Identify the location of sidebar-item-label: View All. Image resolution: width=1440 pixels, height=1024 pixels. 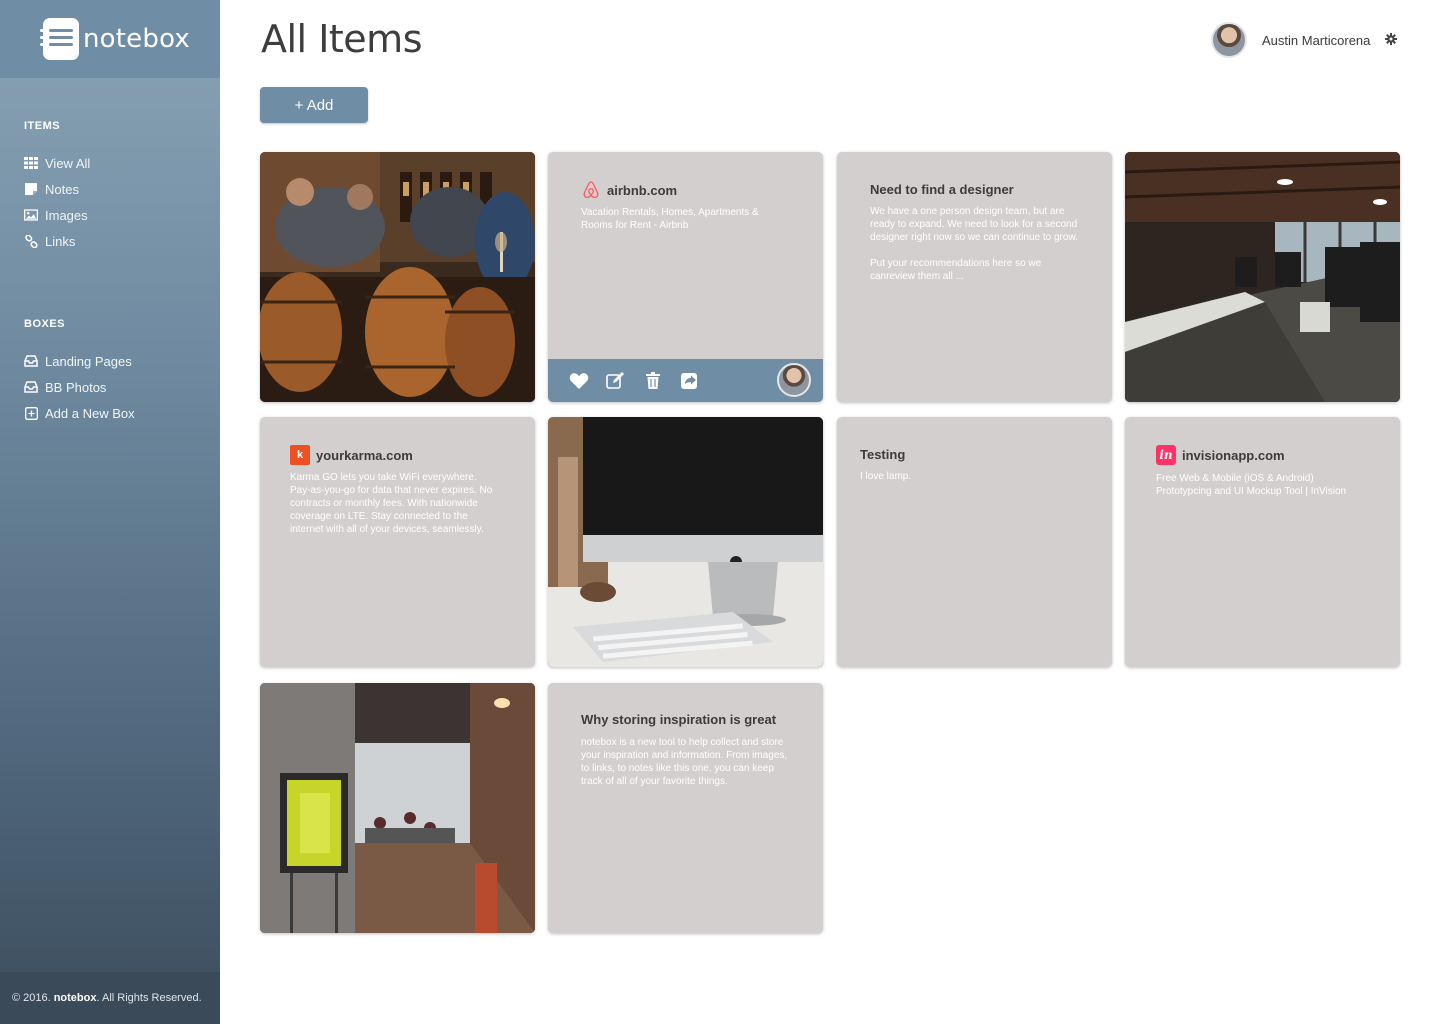
(68, 163).